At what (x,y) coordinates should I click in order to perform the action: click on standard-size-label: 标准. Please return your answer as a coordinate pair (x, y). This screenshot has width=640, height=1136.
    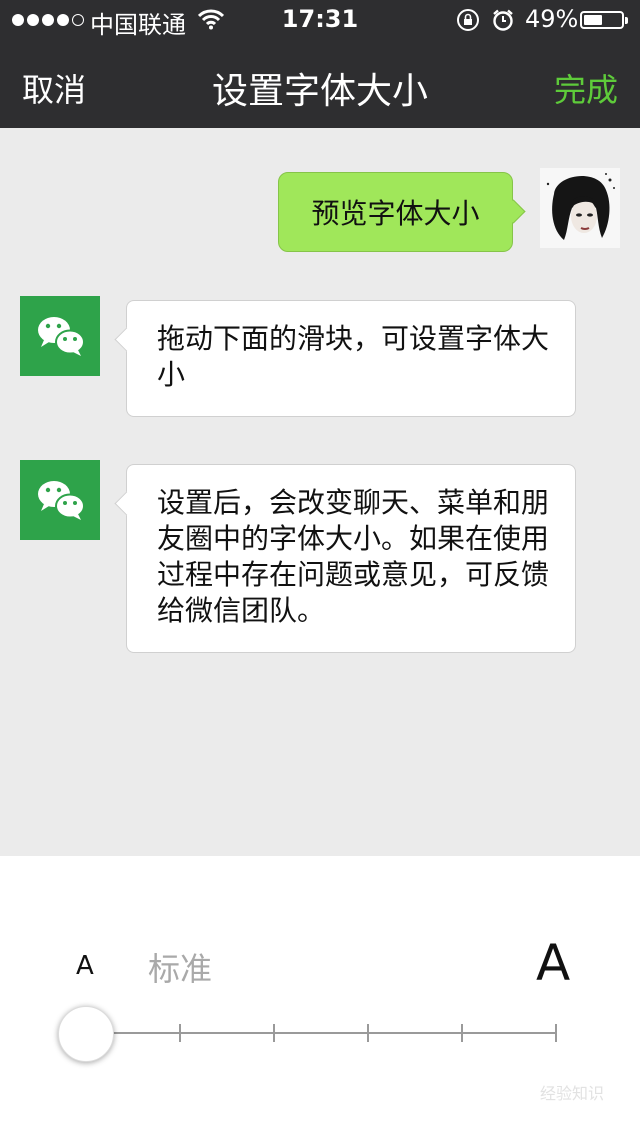
    Looking at the image, I should click on (180, 969).